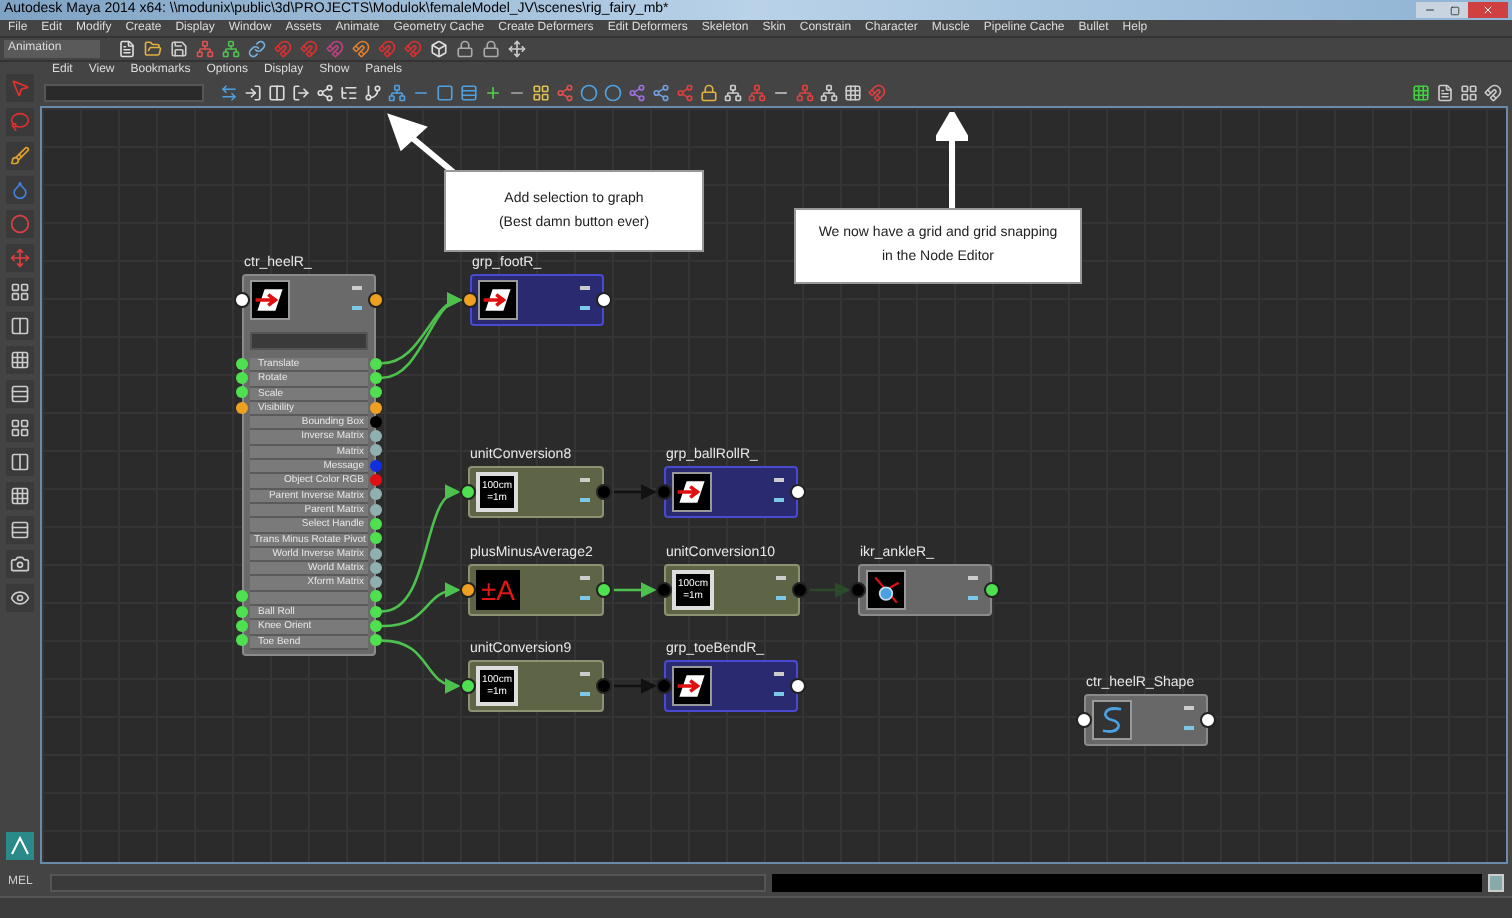 Image resolution: width=1512 pixels, height=918 pixels. Describe the element at coordinates (309, 341) in the screenshot. I see `node-search-field` at that location.